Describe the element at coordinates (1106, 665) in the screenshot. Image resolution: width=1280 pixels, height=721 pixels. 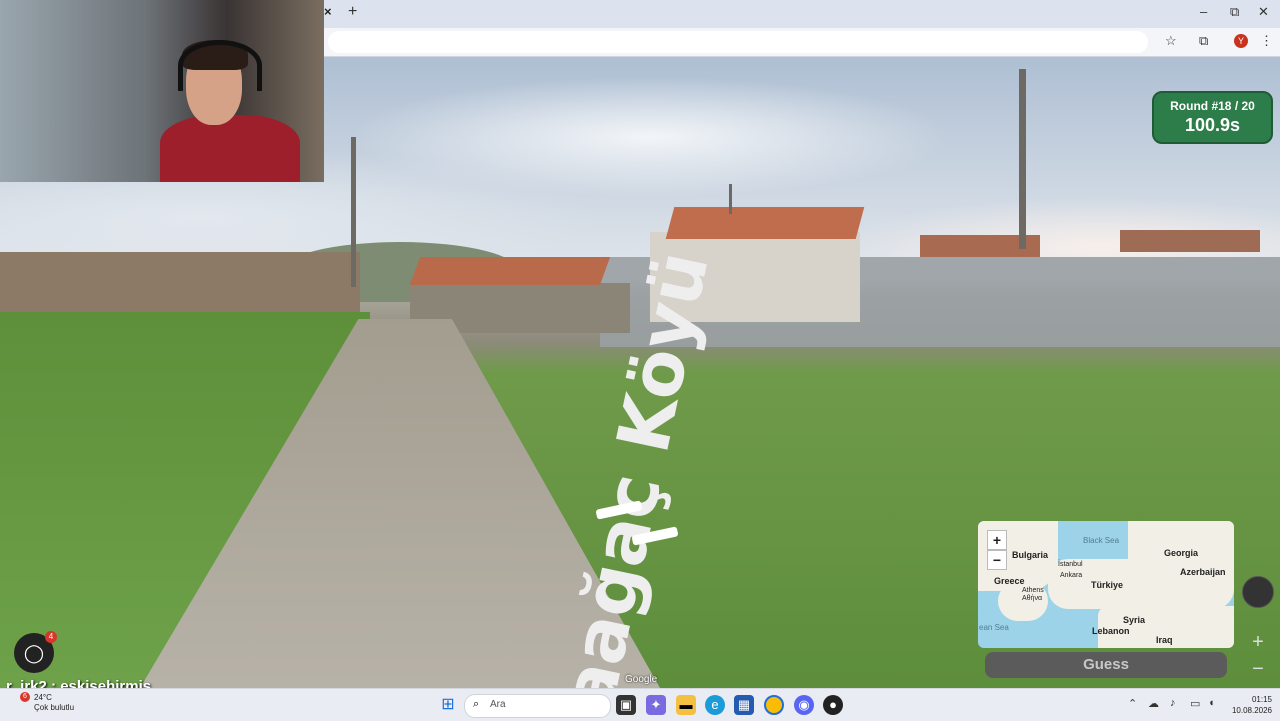
I see `guess-button: Guess` at that location.